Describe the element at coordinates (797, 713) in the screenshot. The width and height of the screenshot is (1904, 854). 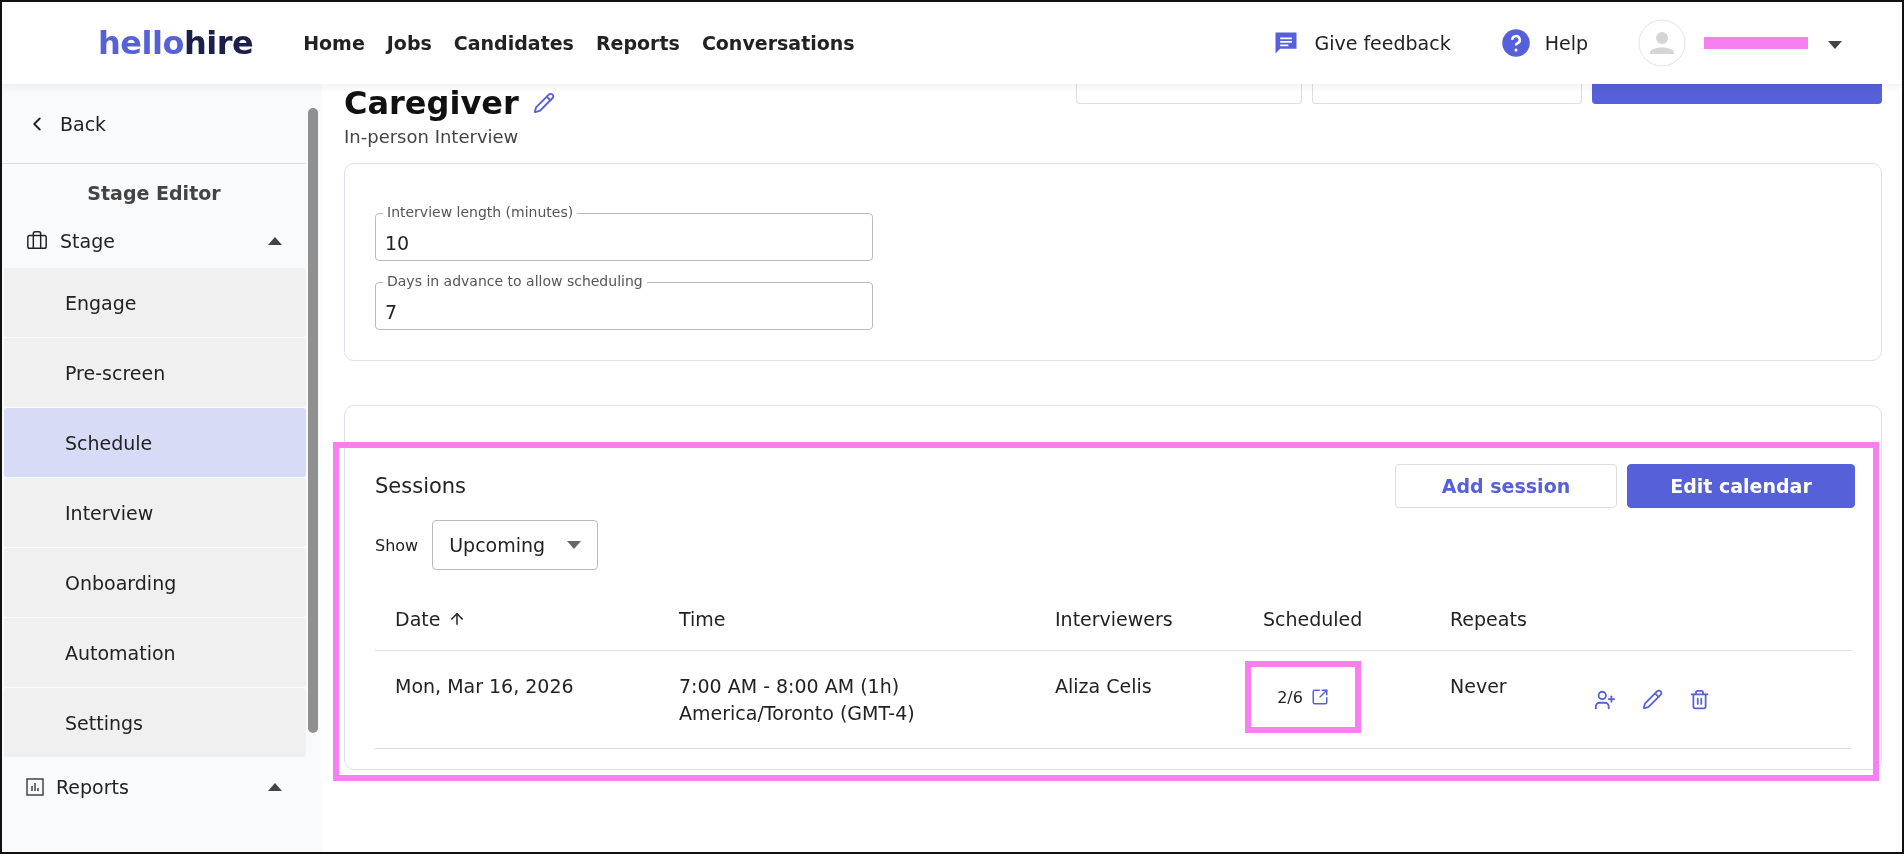
I see `table-cell-text: America/Toronto (GMT-4)` at that location.